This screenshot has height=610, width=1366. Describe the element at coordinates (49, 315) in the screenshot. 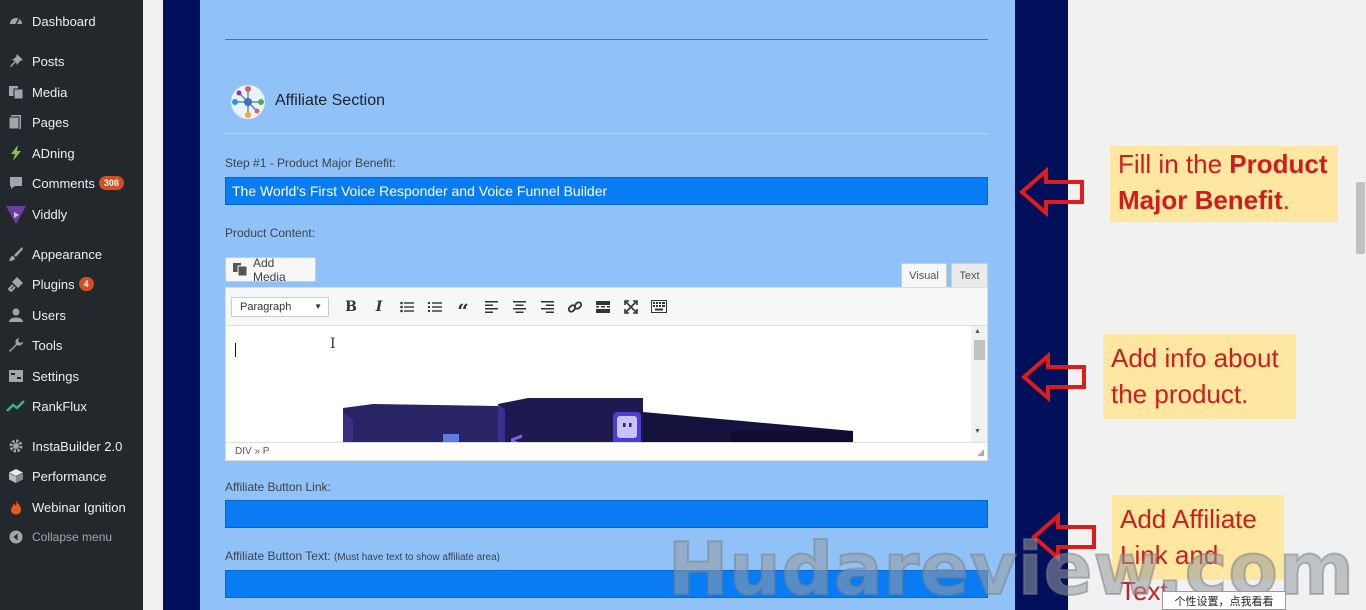

I see `sidebar-item-label: Users` at that location.